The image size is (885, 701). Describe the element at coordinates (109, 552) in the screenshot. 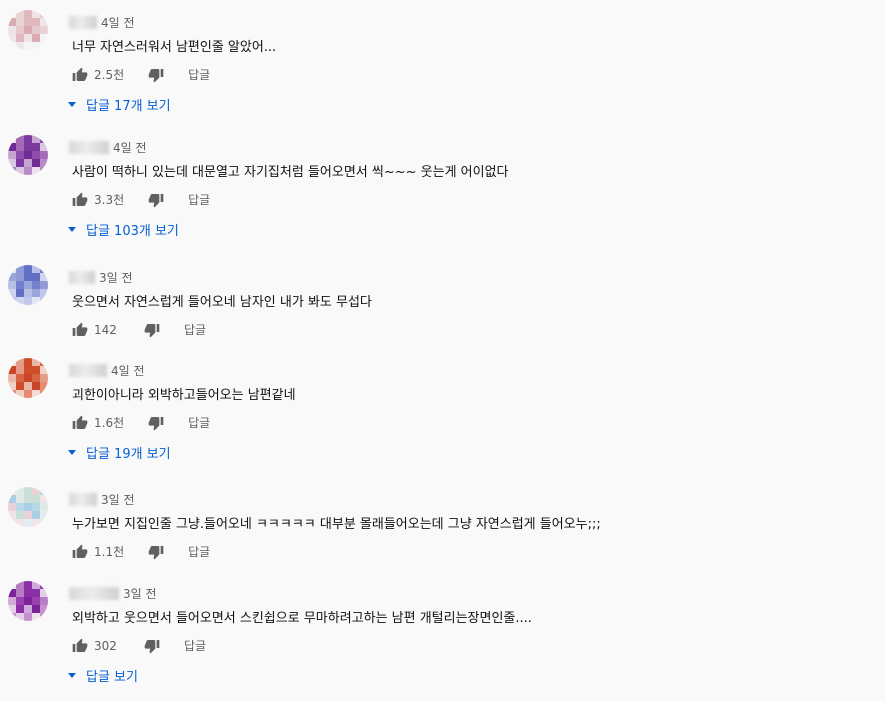

I see `like-count: 1.1천` at that location.